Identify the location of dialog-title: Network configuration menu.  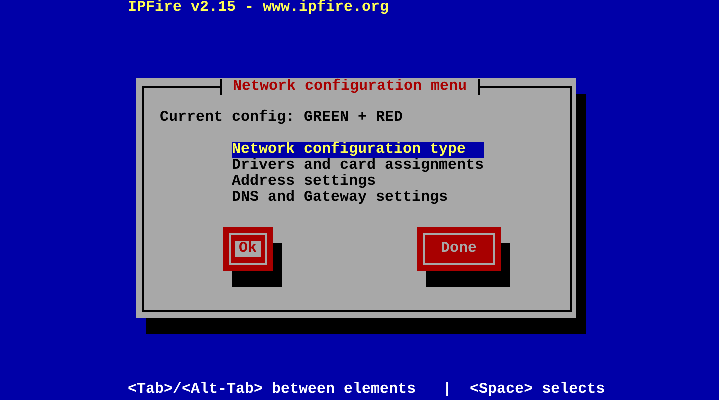
(350, 87).